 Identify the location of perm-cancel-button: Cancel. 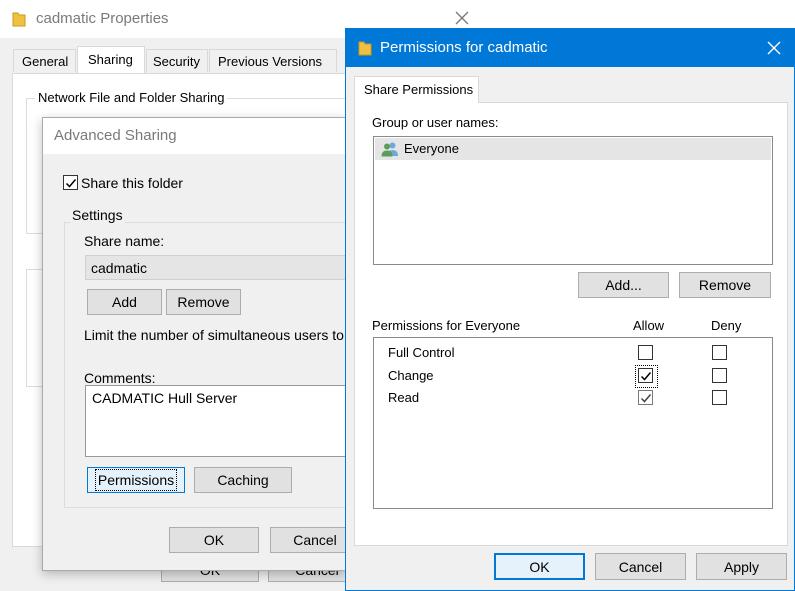
(640, 566).